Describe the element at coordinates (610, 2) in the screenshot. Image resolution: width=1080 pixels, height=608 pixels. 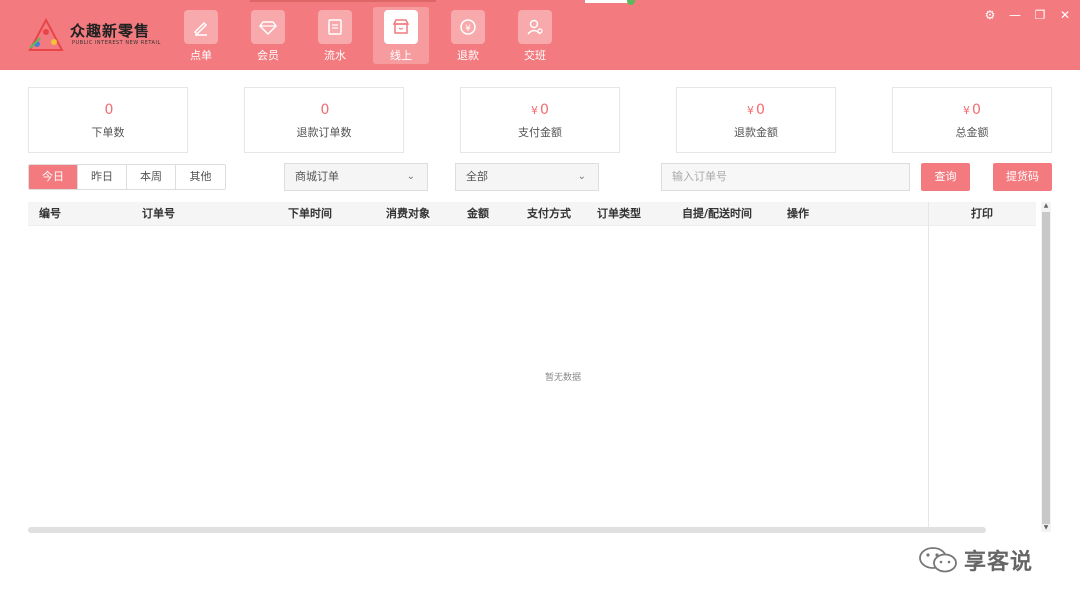
I see `top-edge-indicator` at that location.